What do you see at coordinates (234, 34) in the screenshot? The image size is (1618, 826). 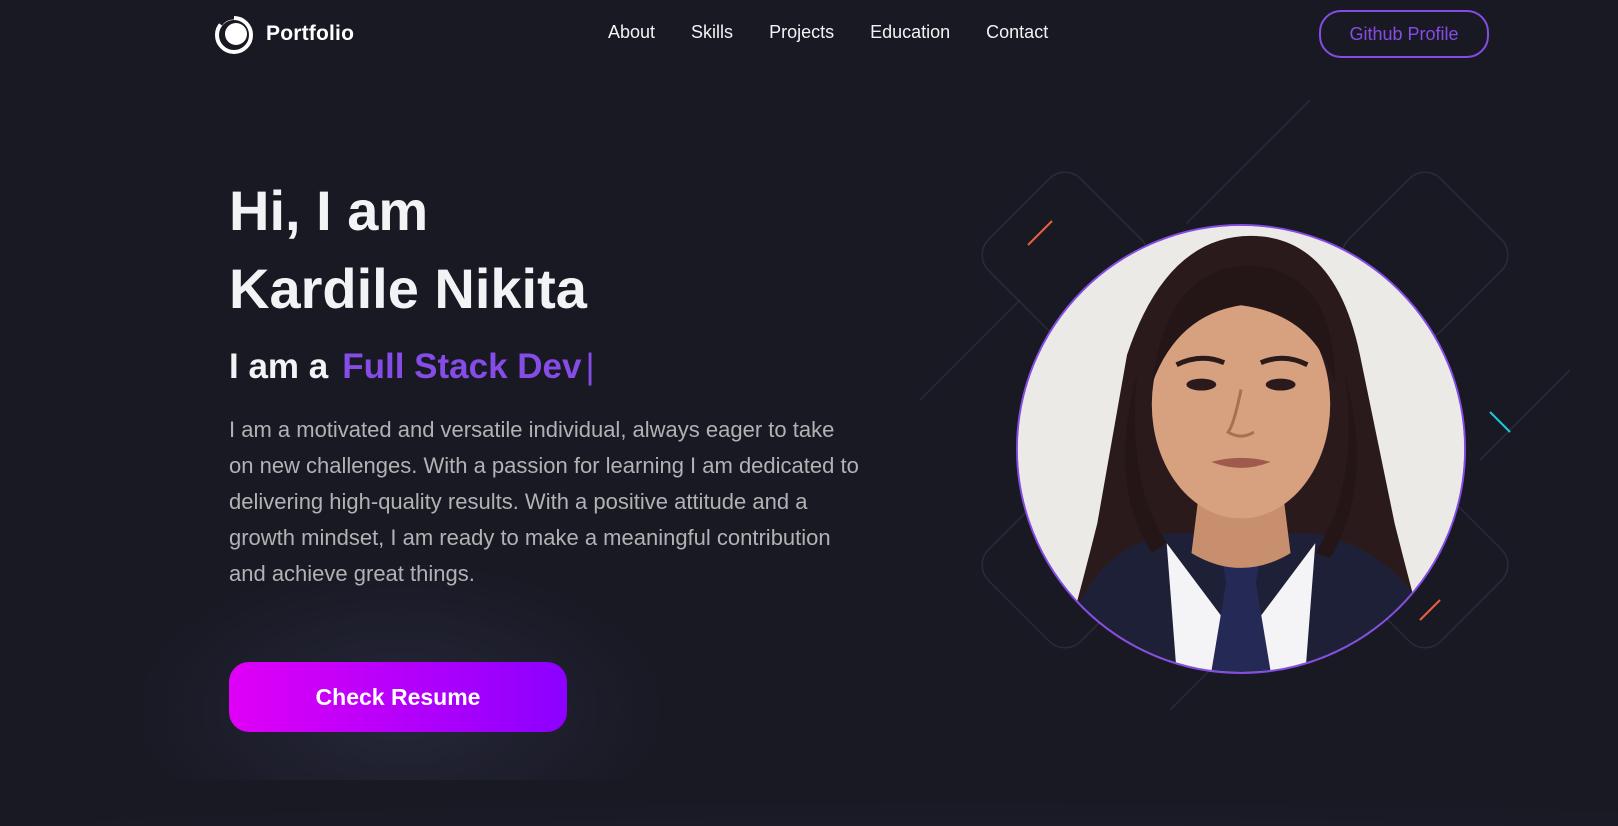 I see `portfolio-logo-icon` at bounding box center [234, 34].